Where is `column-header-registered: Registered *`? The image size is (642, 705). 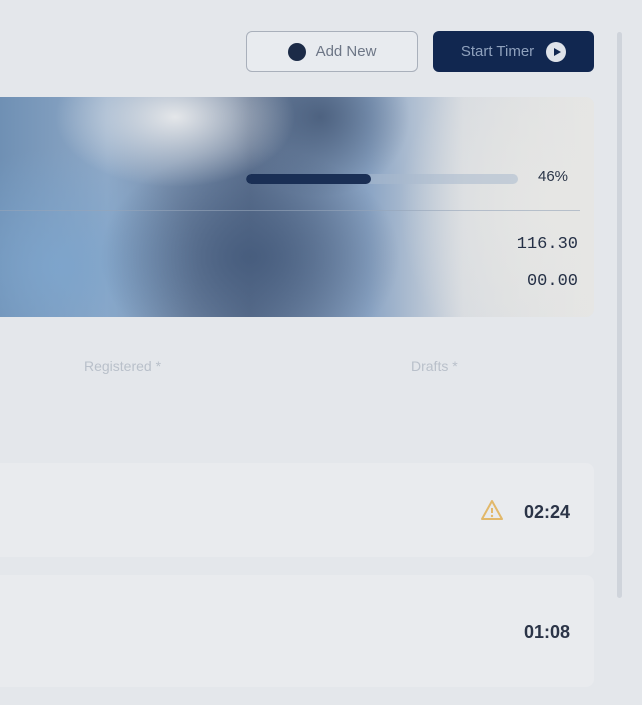
column-header-registered: Registered * is located at coordinates (122, 366).